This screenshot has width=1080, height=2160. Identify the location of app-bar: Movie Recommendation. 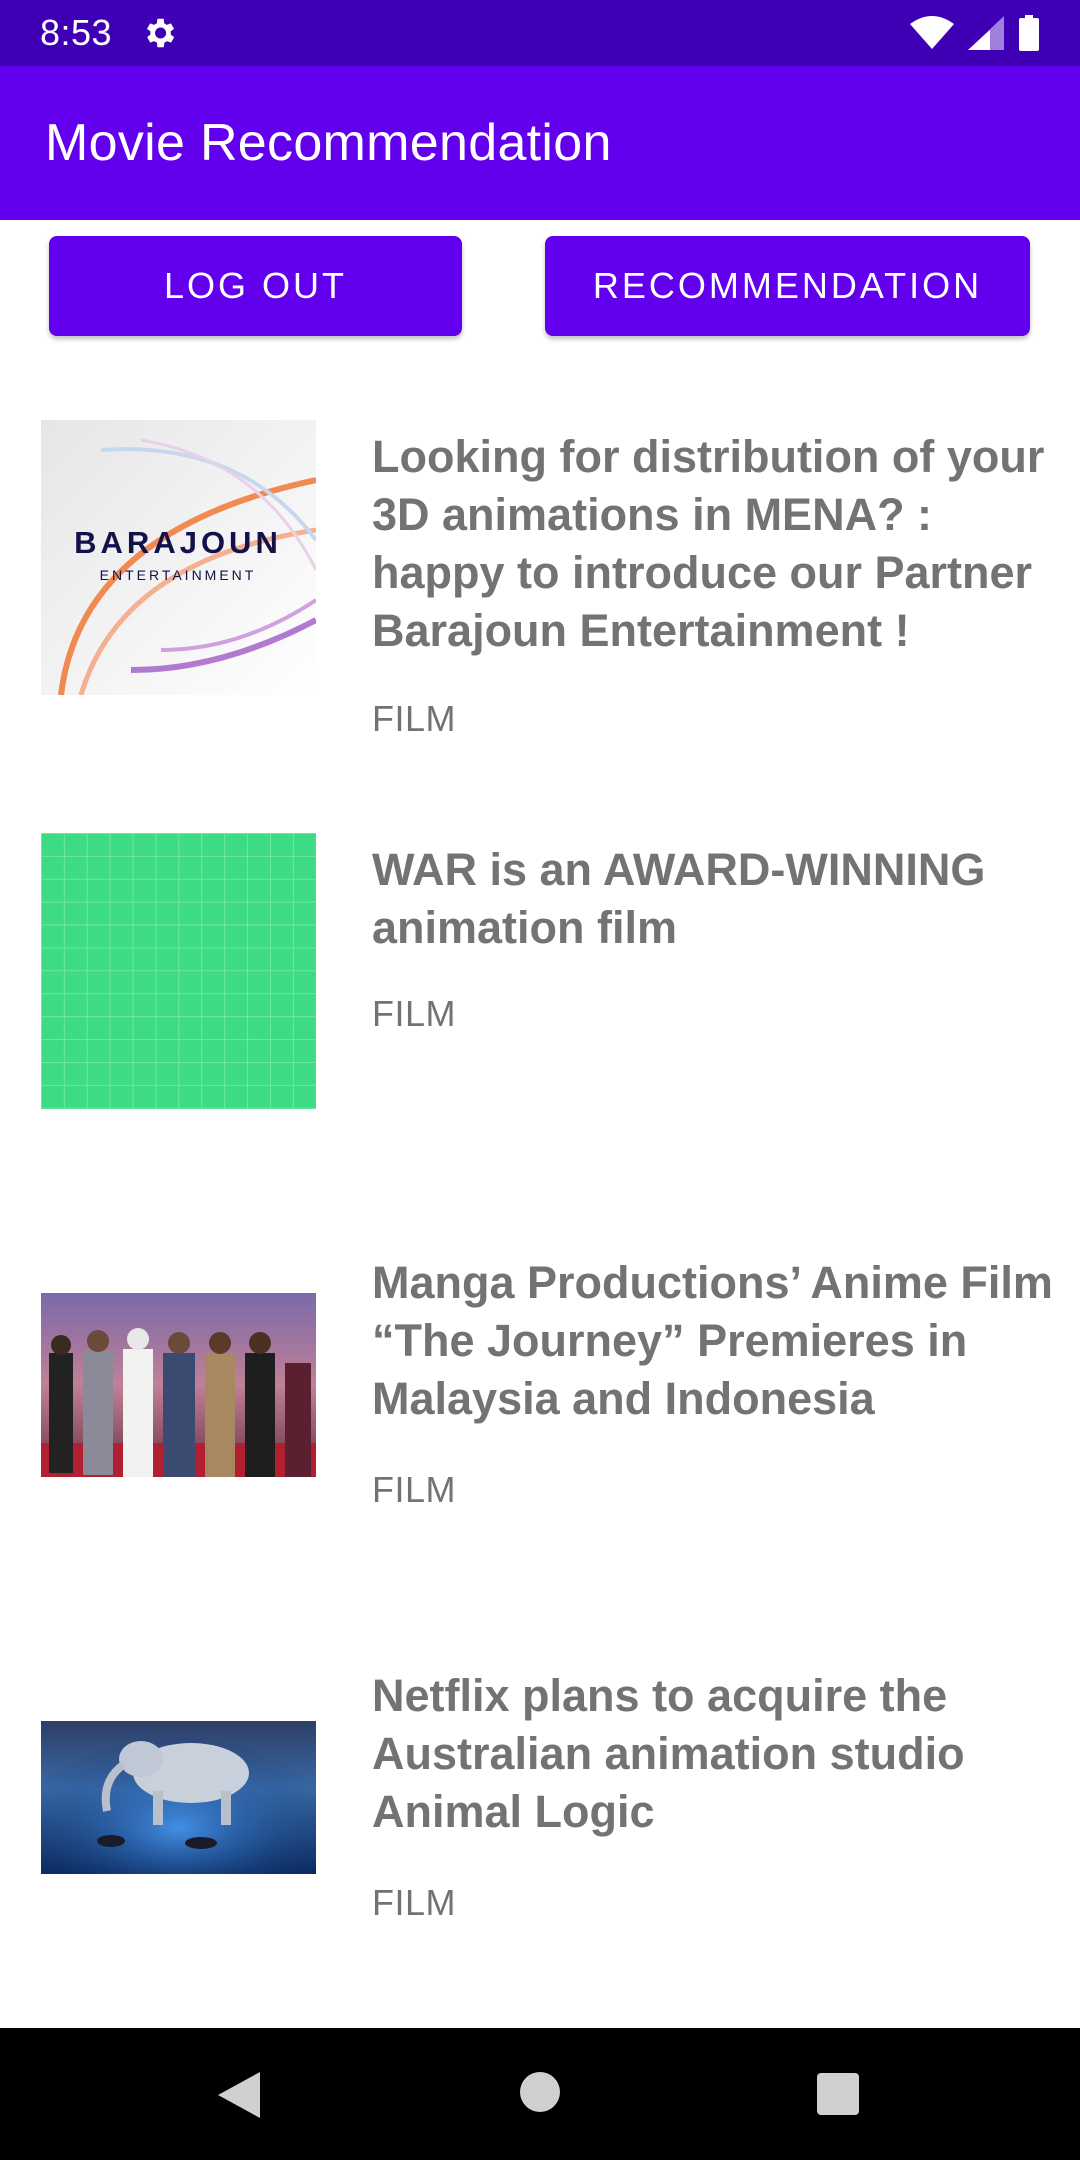
(540, 143).